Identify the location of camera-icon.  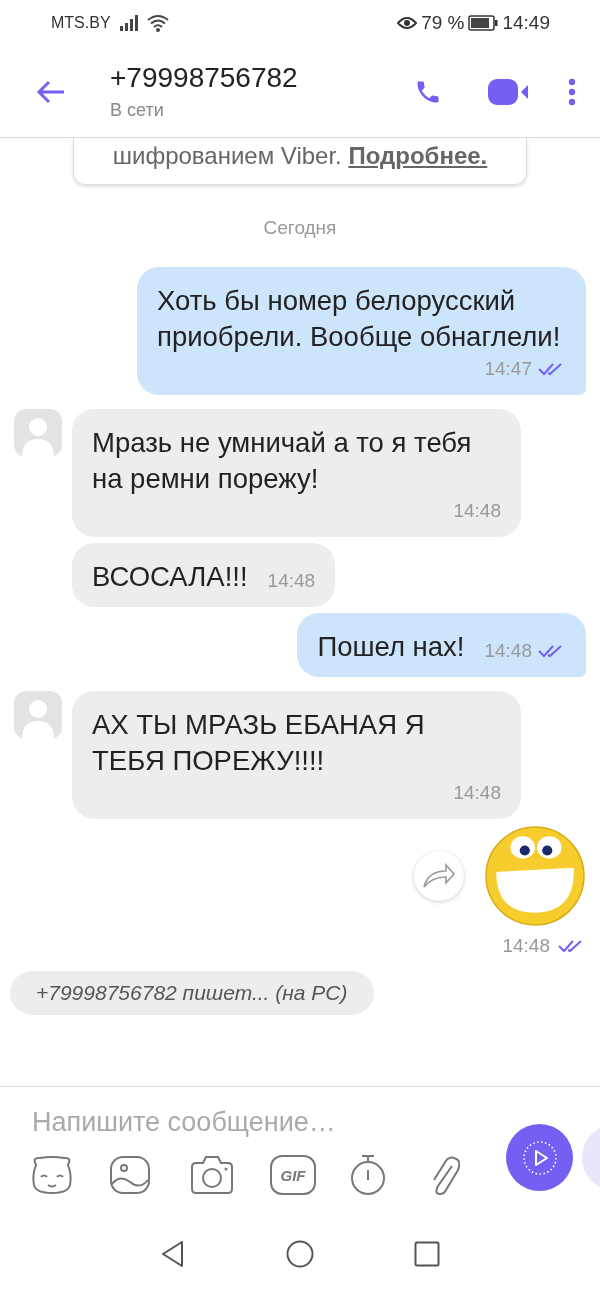
(212, 1175).